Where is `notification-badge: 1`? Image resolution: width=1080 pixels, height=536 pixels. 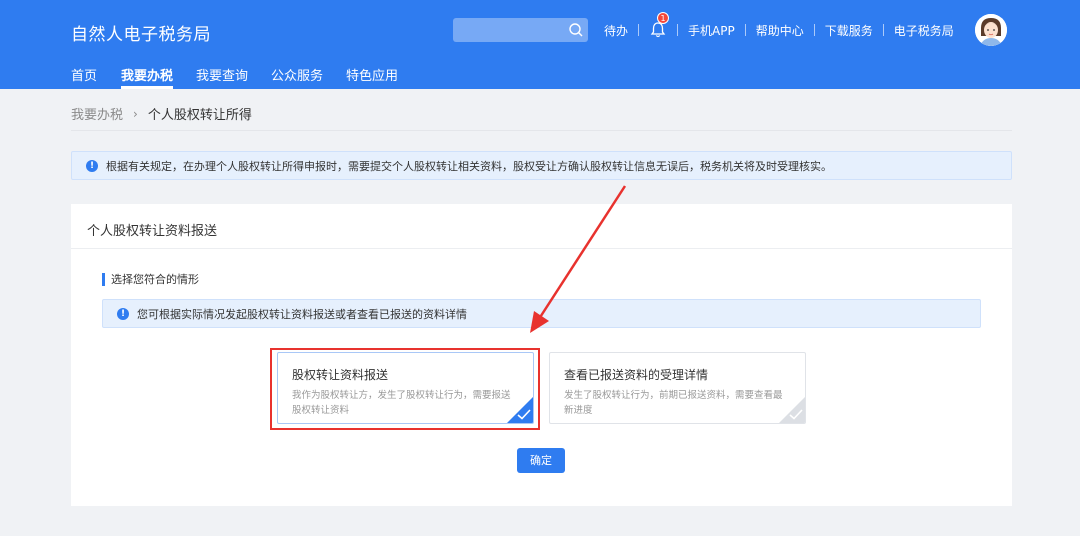
notification-badge: 1 is located at coordinates (663, 18).